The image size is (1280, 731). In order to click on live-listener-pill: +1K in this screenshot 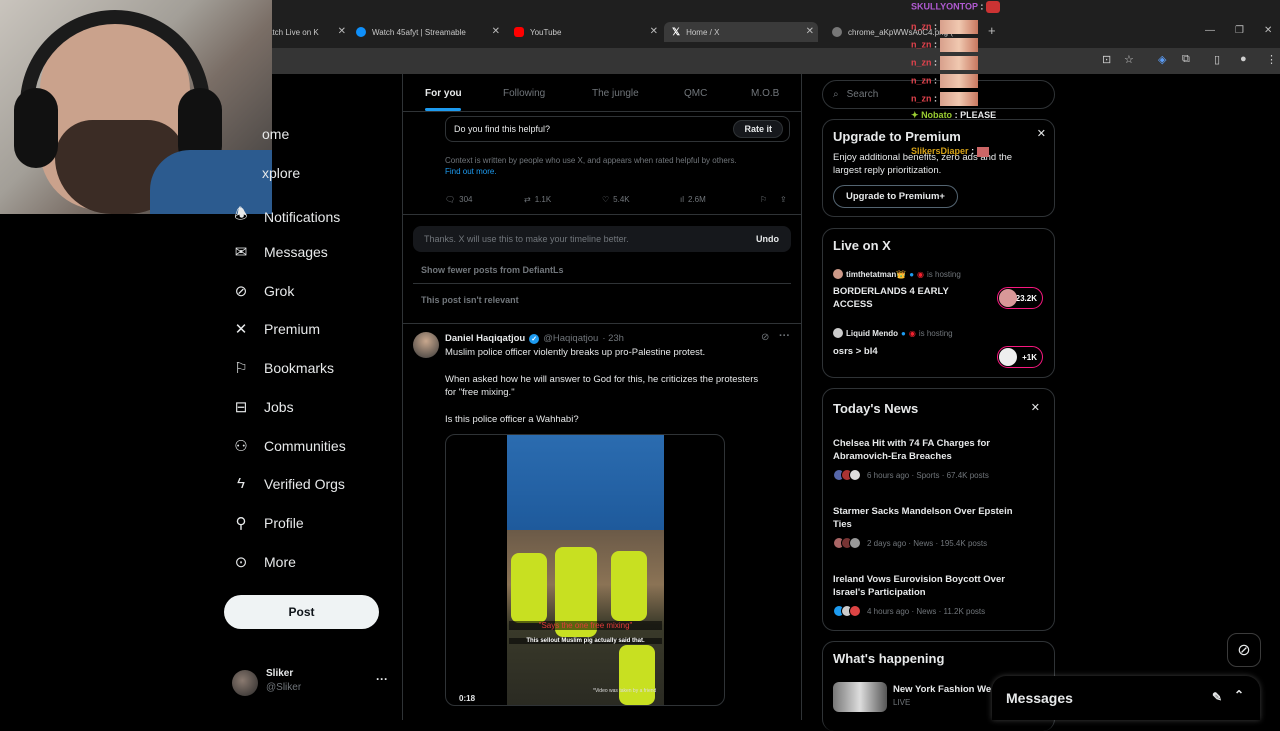, I will do `click(1020, 357)`.